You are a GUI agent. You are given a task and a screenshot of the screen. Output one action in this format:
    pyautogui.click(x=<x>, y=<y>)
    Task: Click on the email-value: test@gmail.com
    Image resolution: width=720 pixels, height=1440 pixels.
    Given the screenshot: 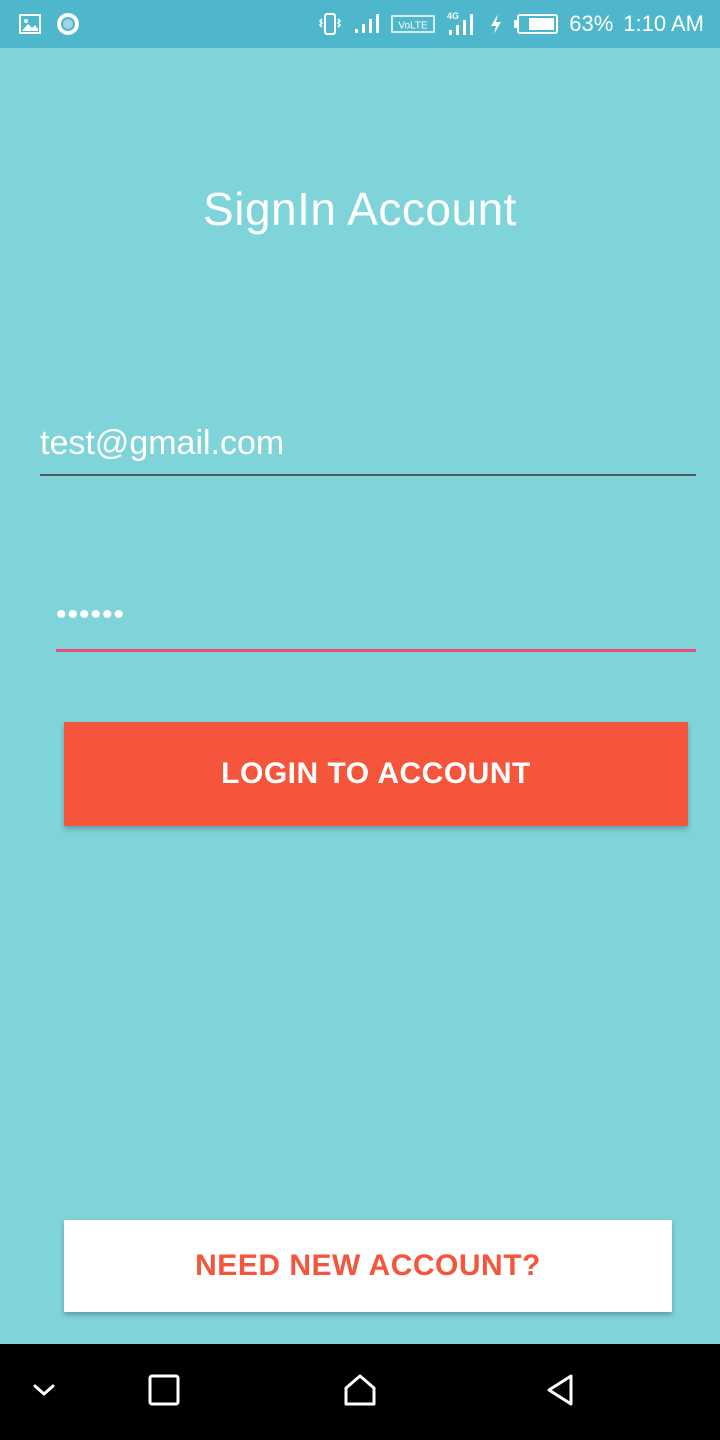 What is the action you would take?
    pyautogui.click(x=368, y=443)
    